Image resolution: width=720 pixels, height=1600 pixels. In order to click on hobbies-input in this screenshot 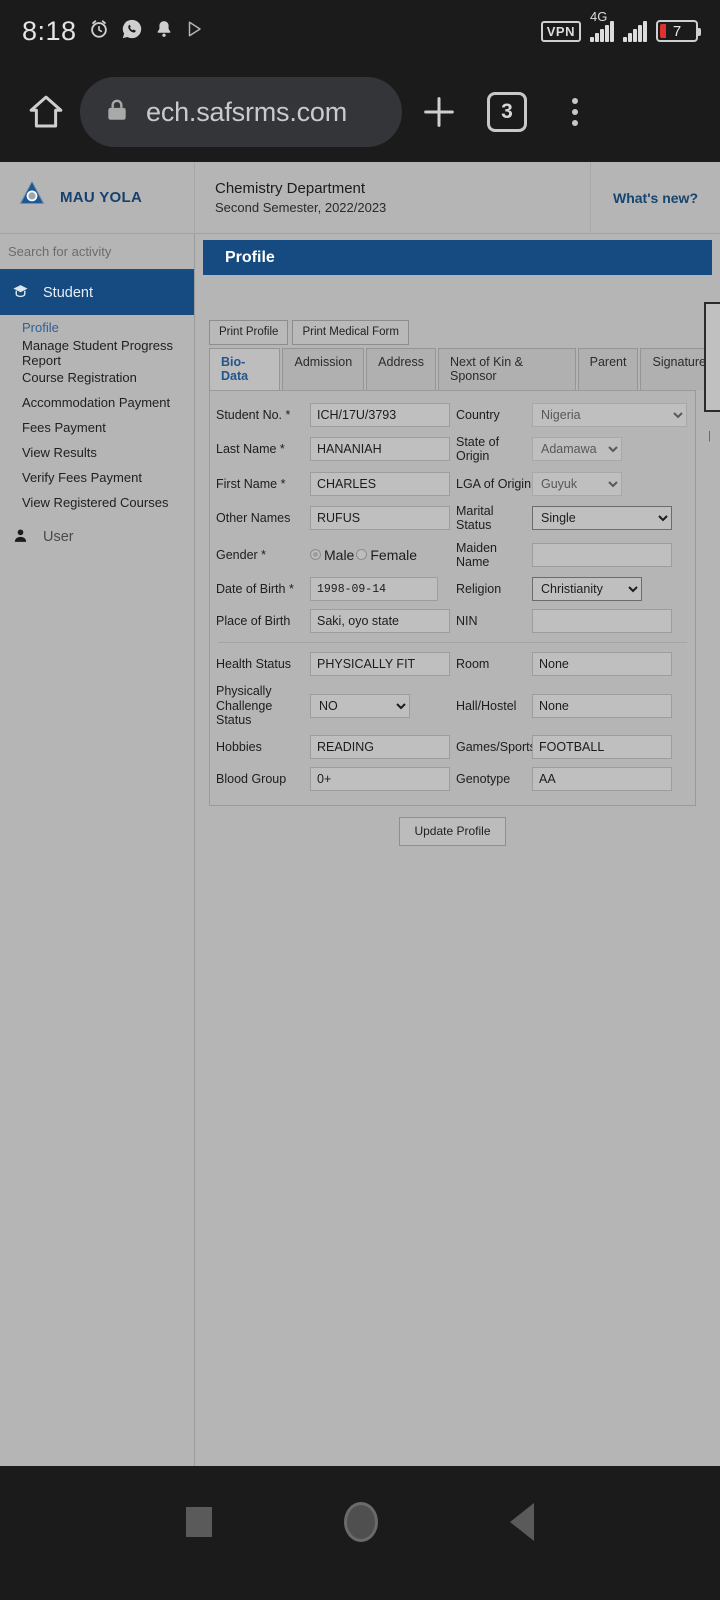, I will do `click(380, 747)`.